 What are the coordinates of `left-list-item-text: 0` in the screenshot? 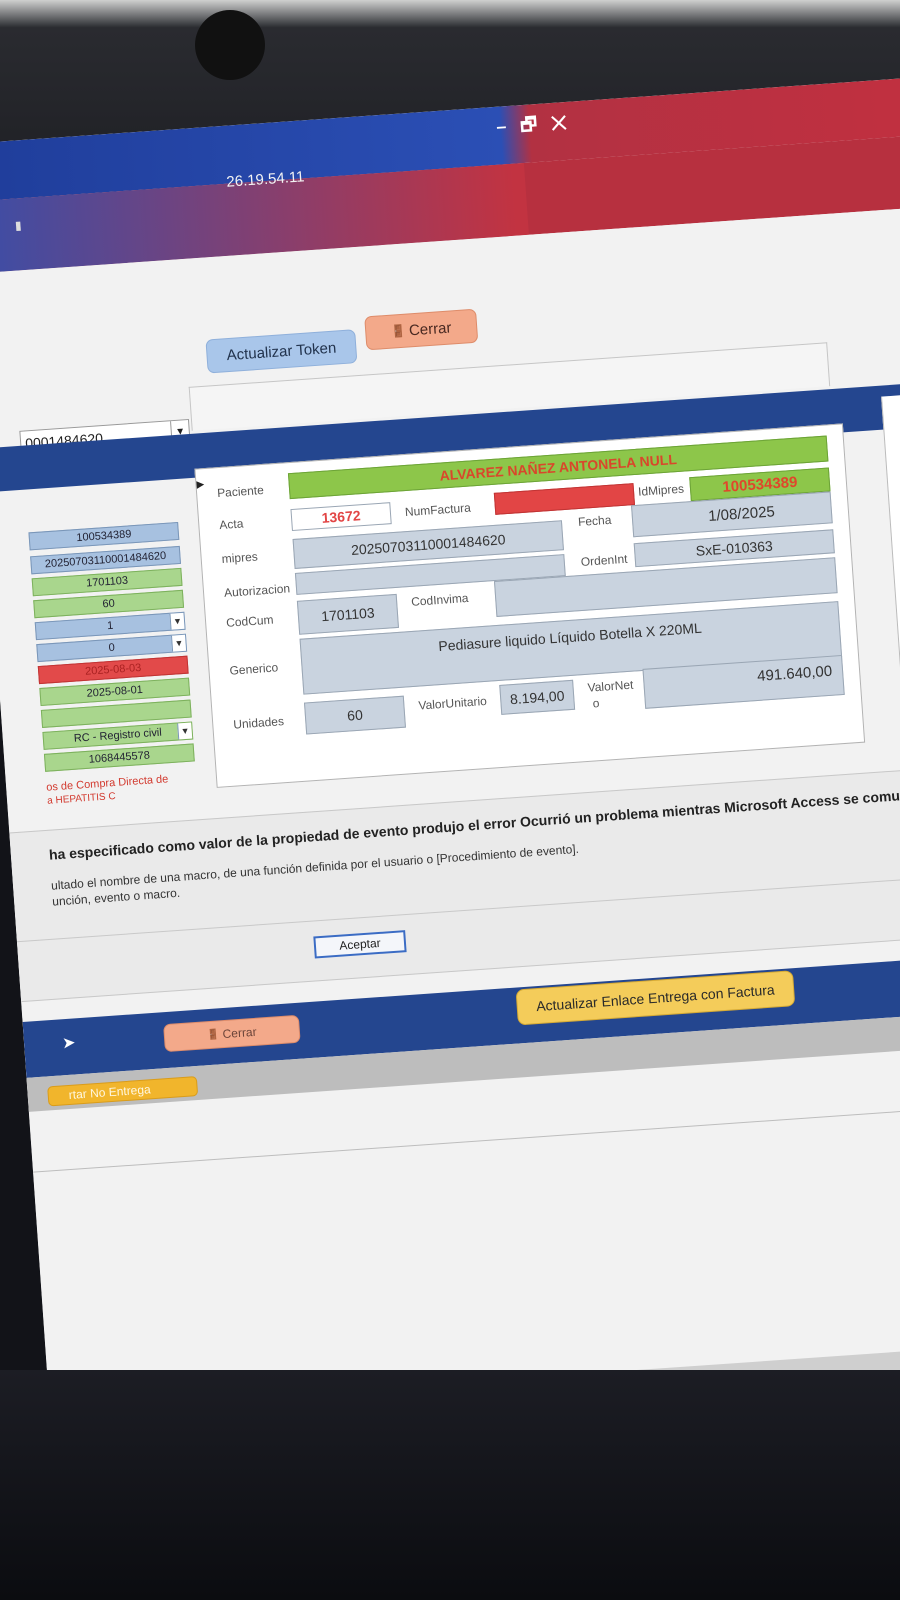 It's located at (112, 648).